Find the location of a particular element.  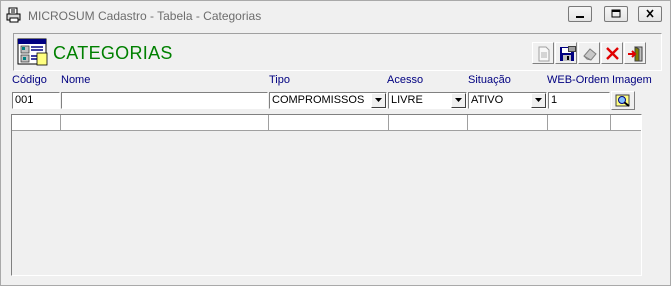

grid-column-situacao is located at coordinates (508, 122).